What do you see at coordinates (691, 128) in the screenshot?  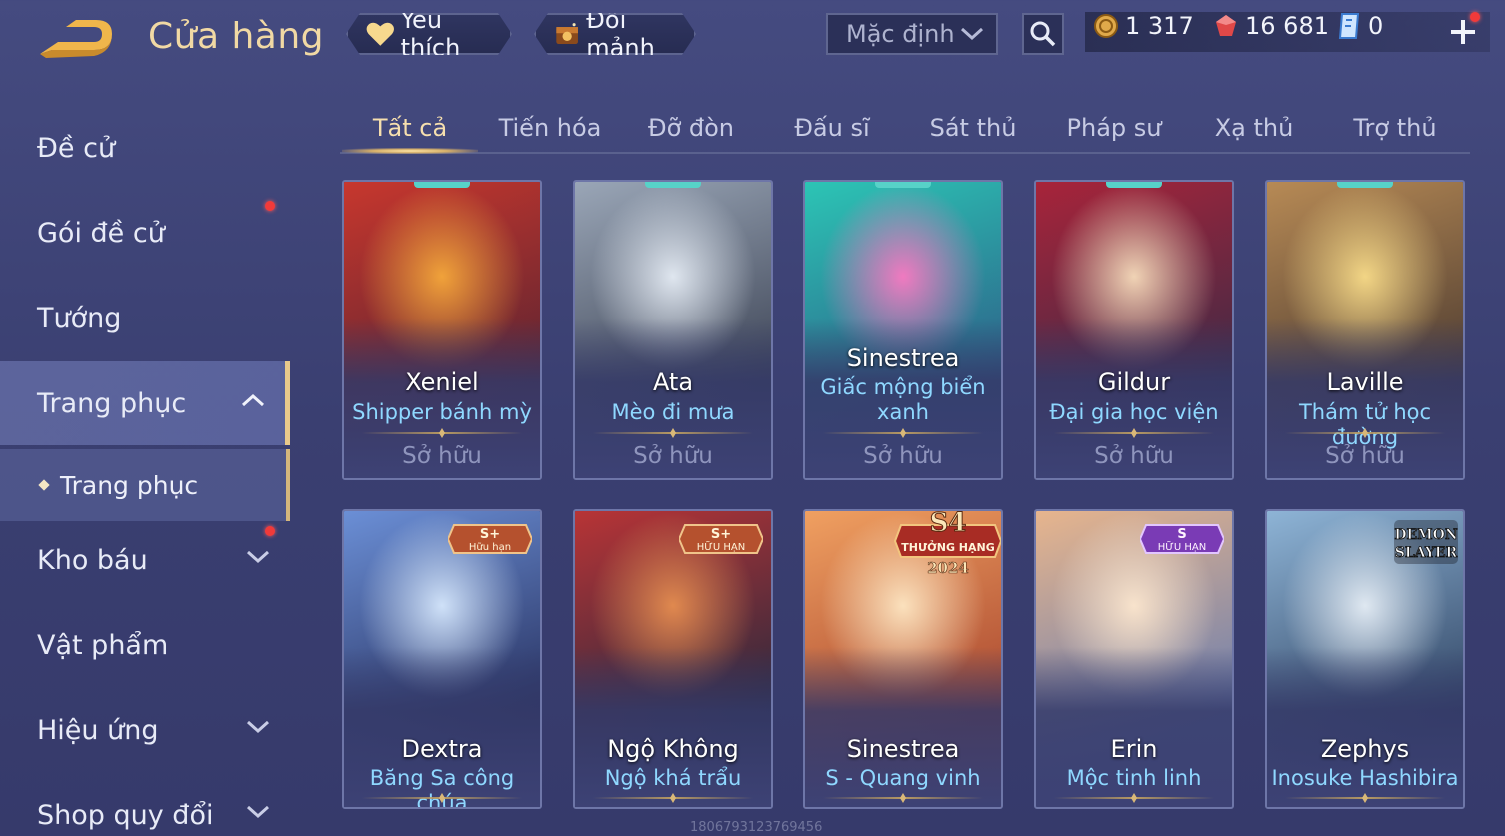 I see `tab-tank: Đỡ đòn` at bounding box center [691, 128].